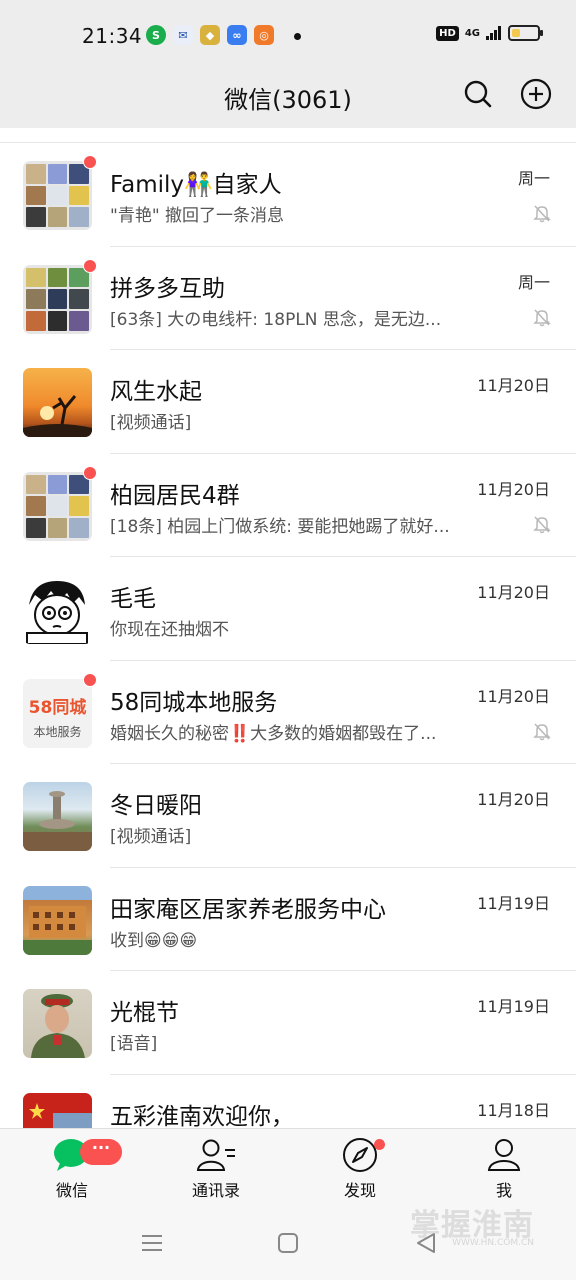 This screenshot has height=1280, width=576. I want to click on search-icon, so click(478, 94).